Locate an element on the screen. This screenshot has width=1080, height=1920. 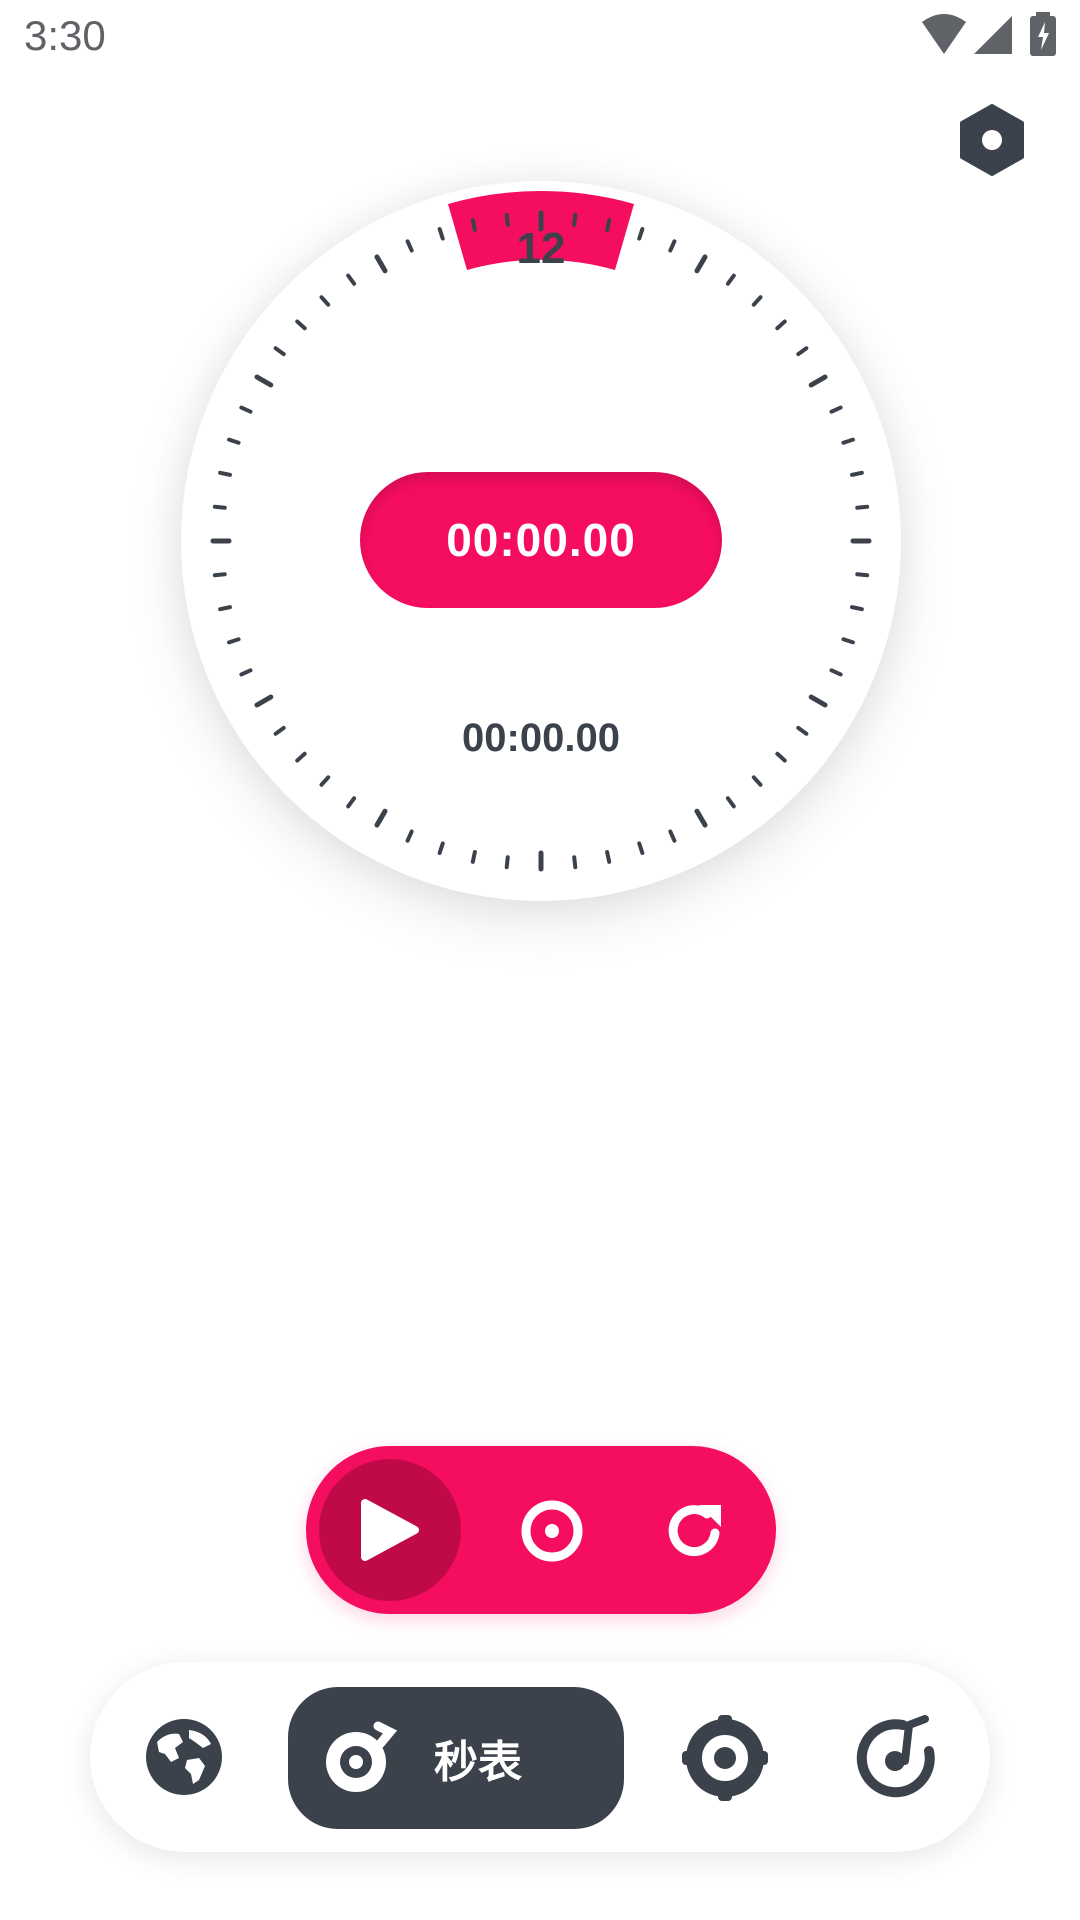
music-note-icon is located at coordinates (895, 1756).